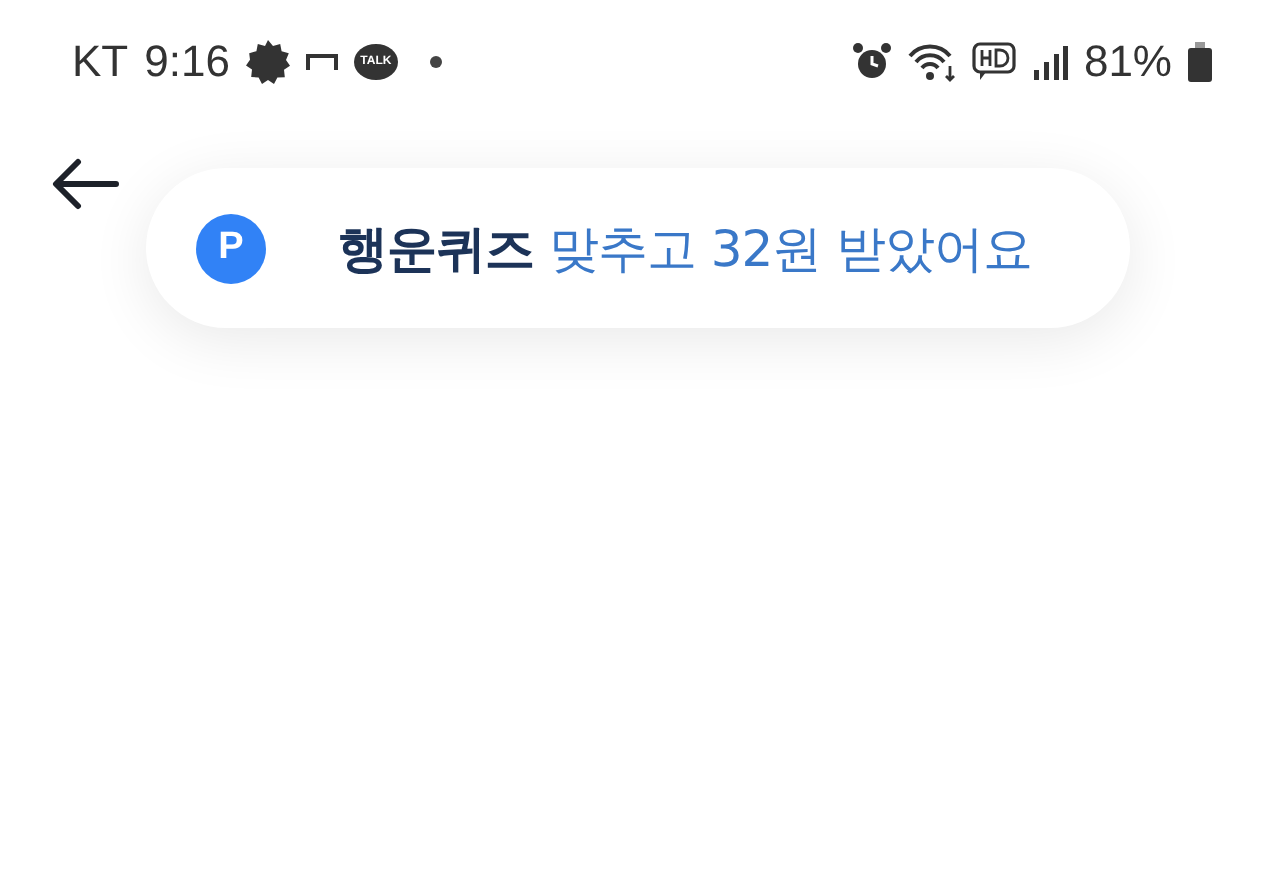 The height and width of the screenshot is (880, 1280). I want to click on alarm-icon, so click(871, 62).